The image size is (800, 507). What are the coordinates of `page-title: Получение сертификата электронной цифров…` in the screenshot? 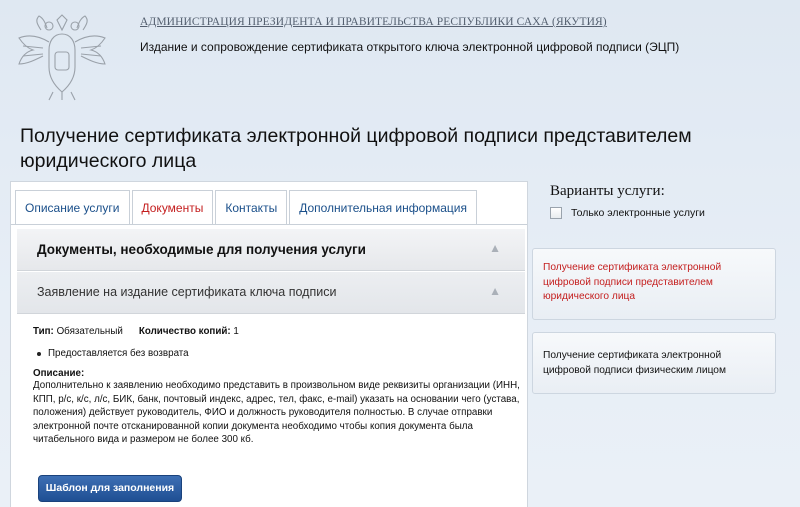 It's located at (356, 148).